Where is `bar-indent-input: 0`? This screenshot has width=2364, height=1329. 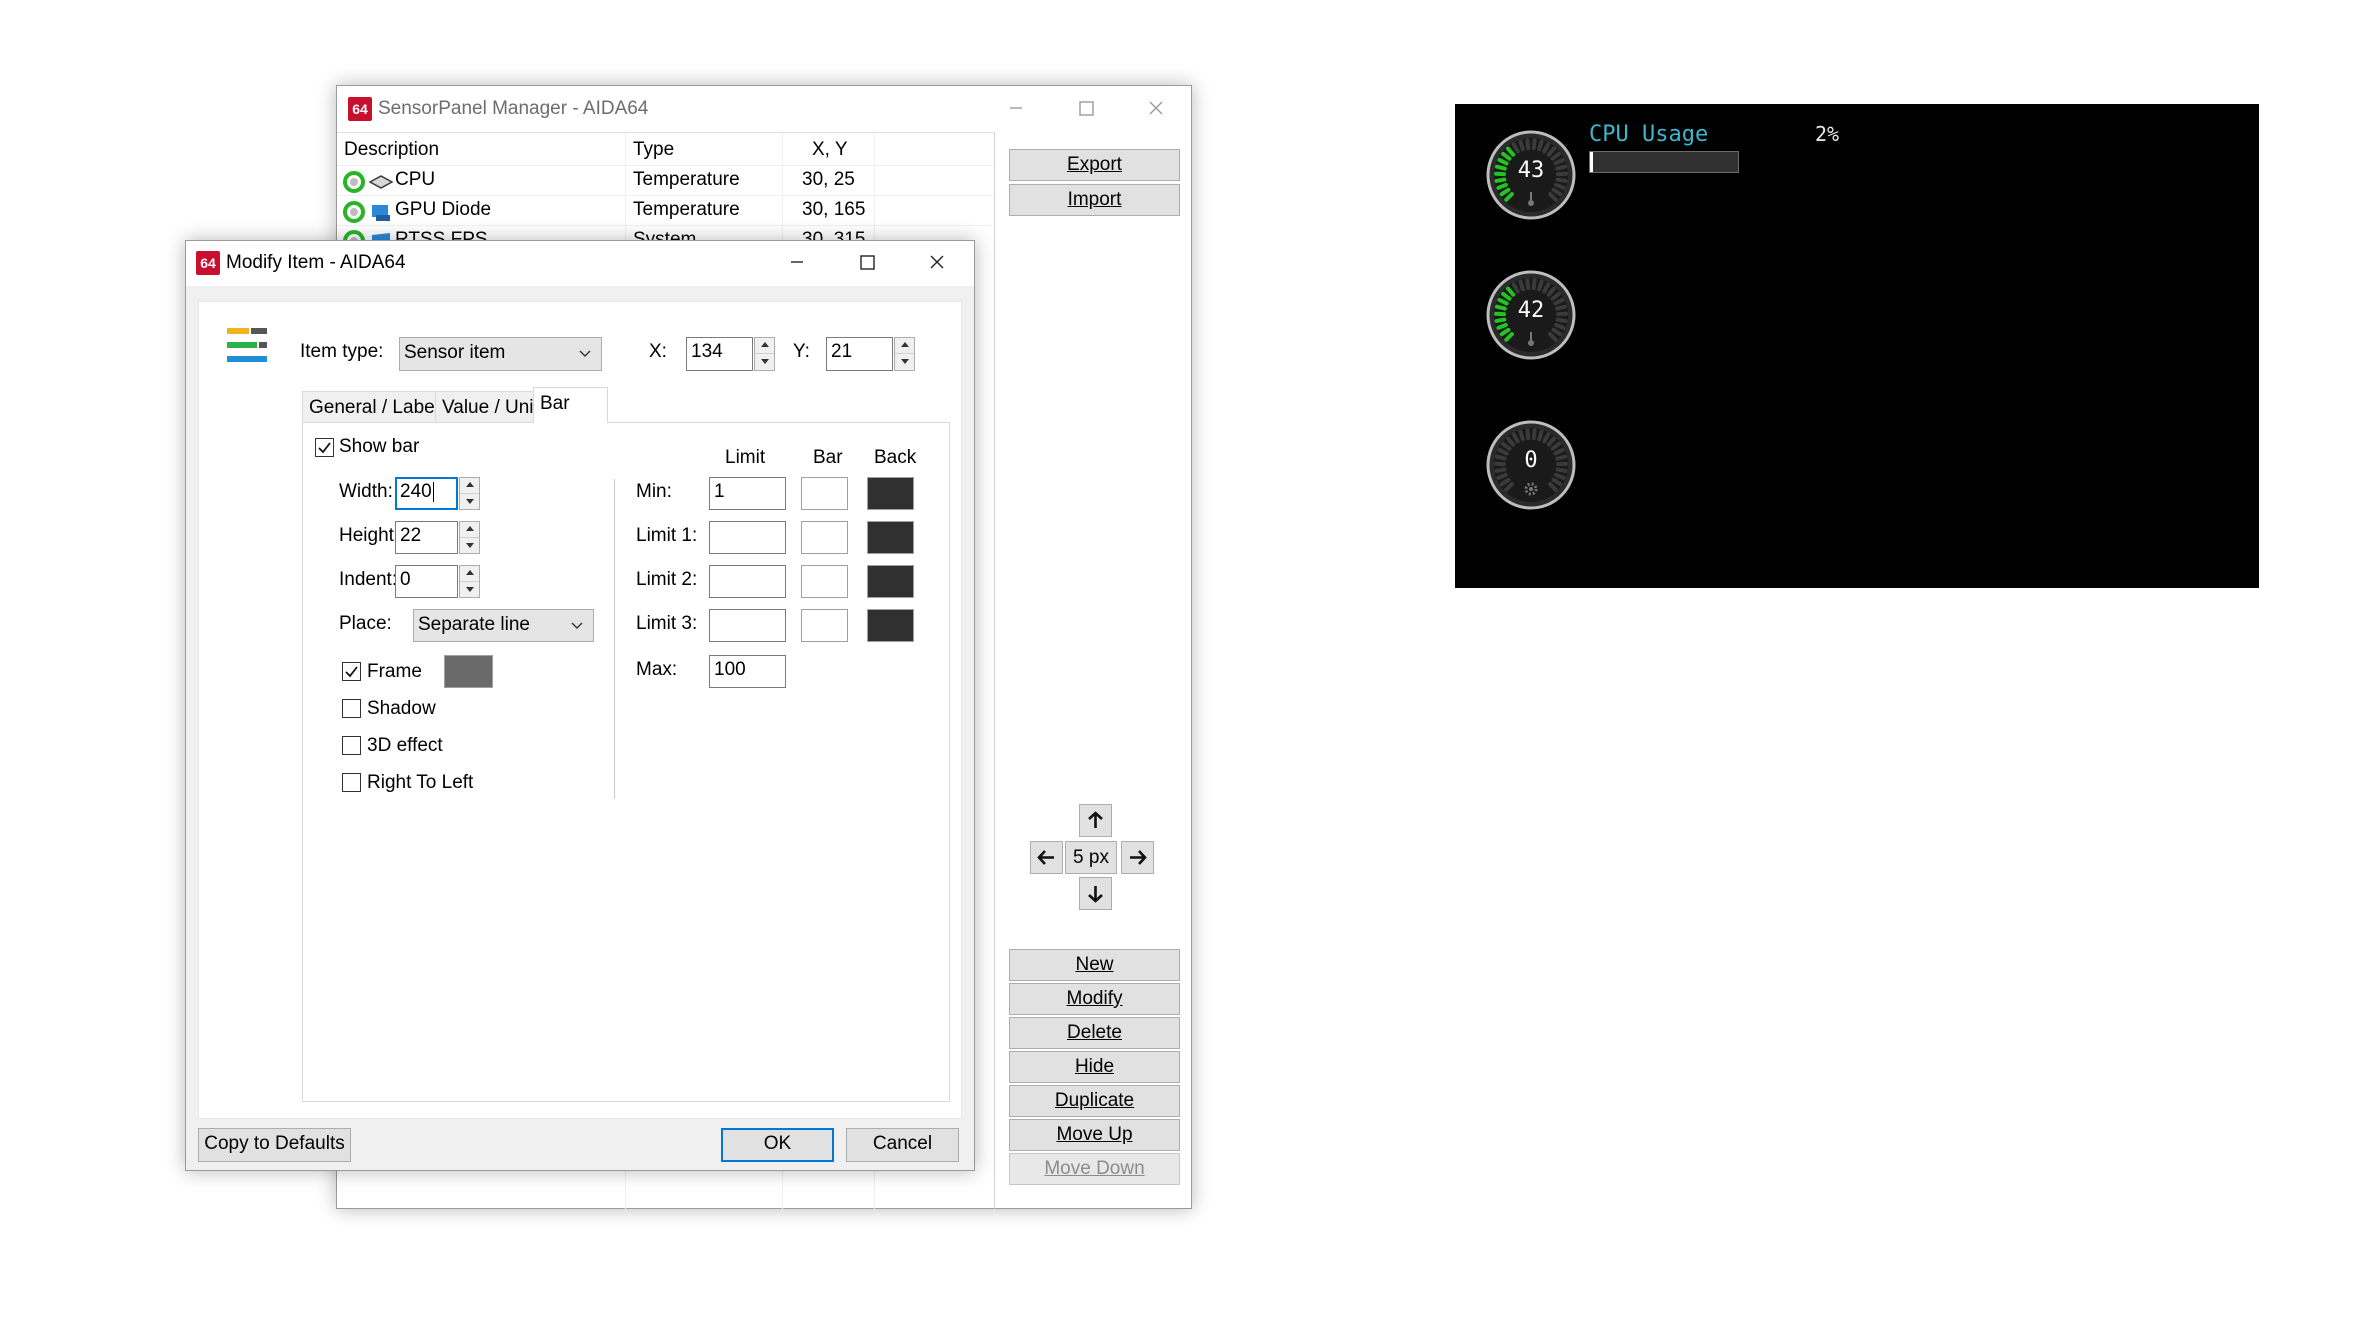 bar-indent-input: 0 is located at coordinates (426, 581).